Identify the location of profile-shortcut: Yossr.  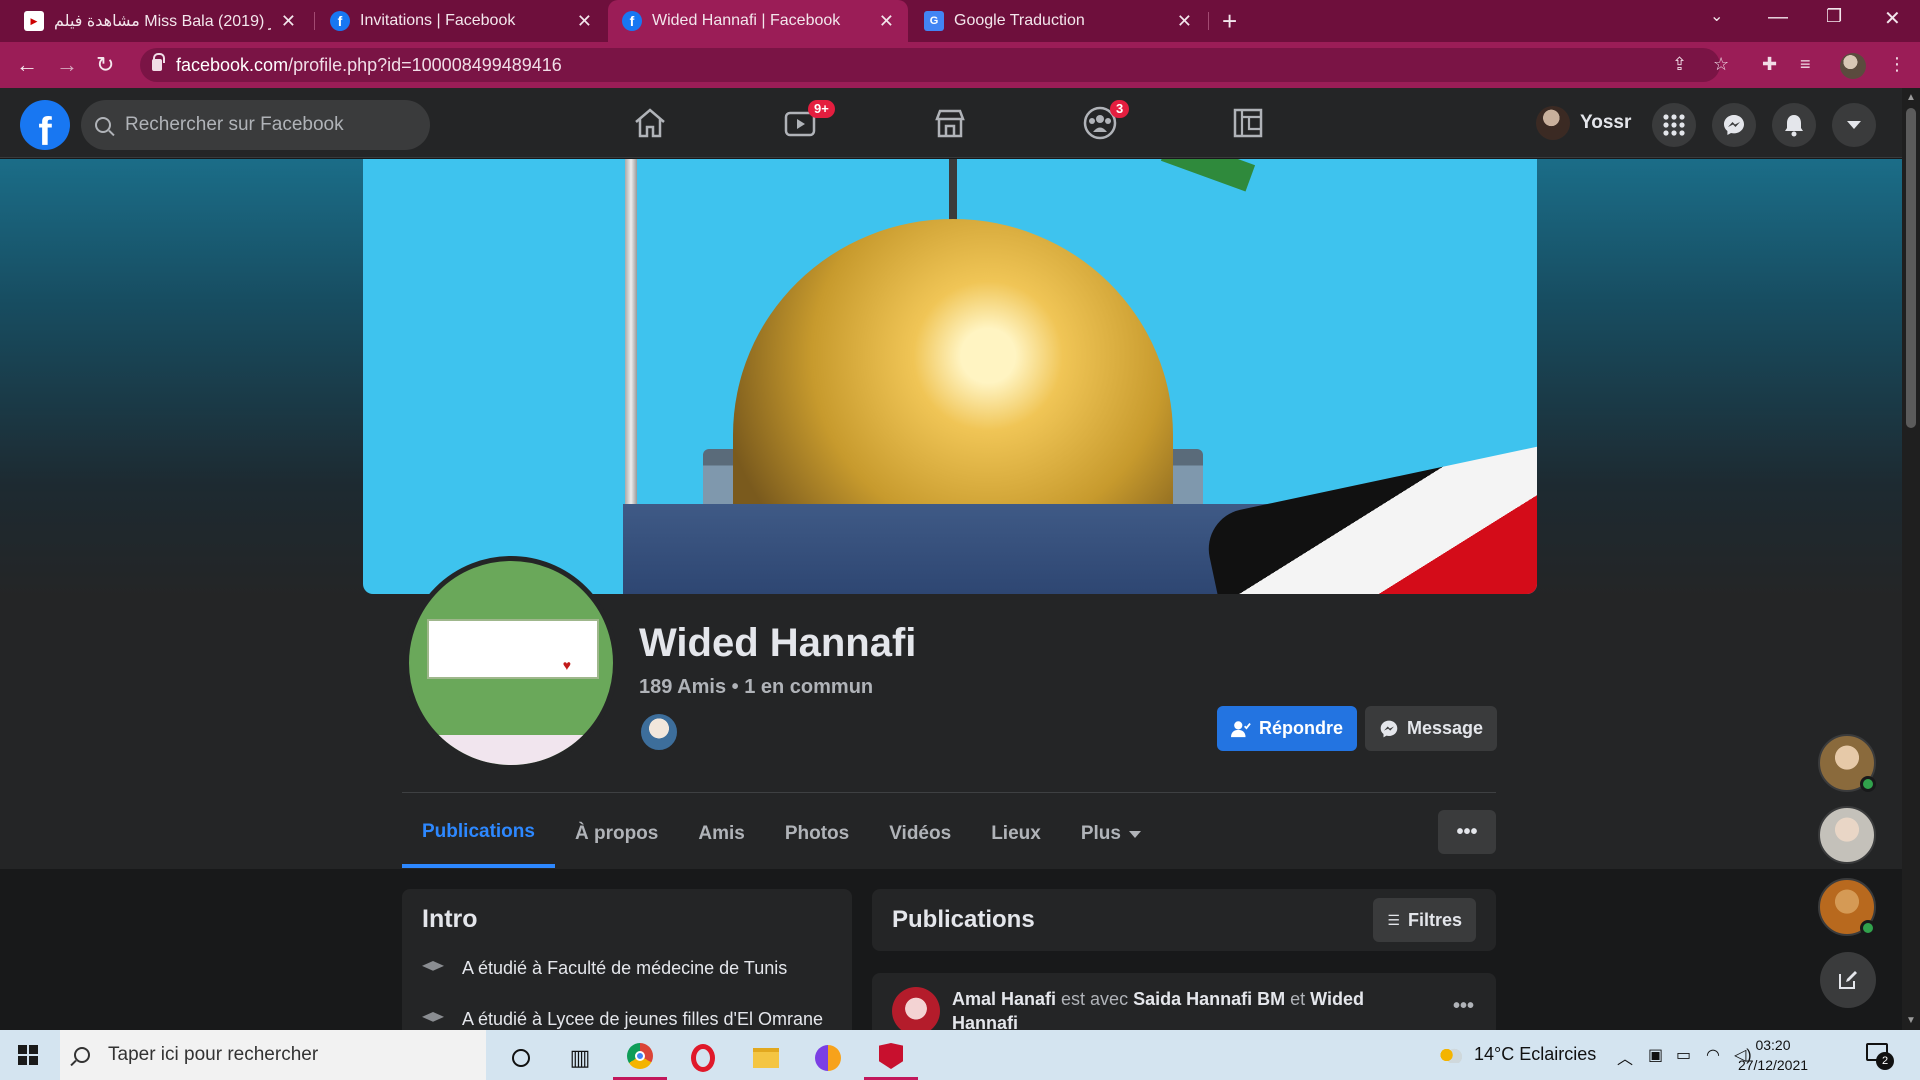
(1583, 123).